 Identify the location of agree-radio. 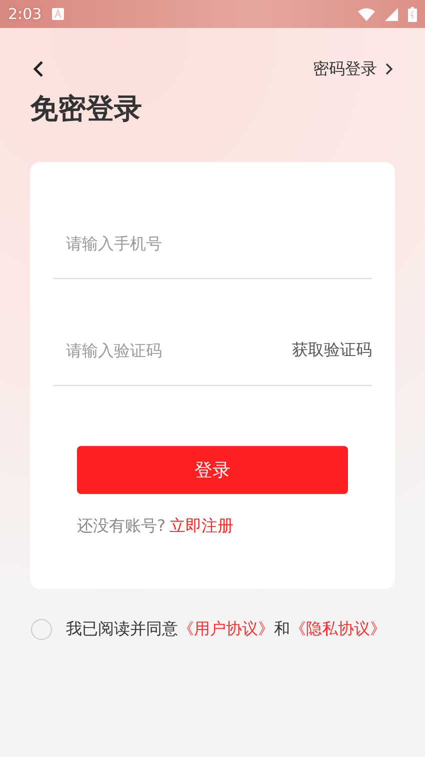
(41, 629).